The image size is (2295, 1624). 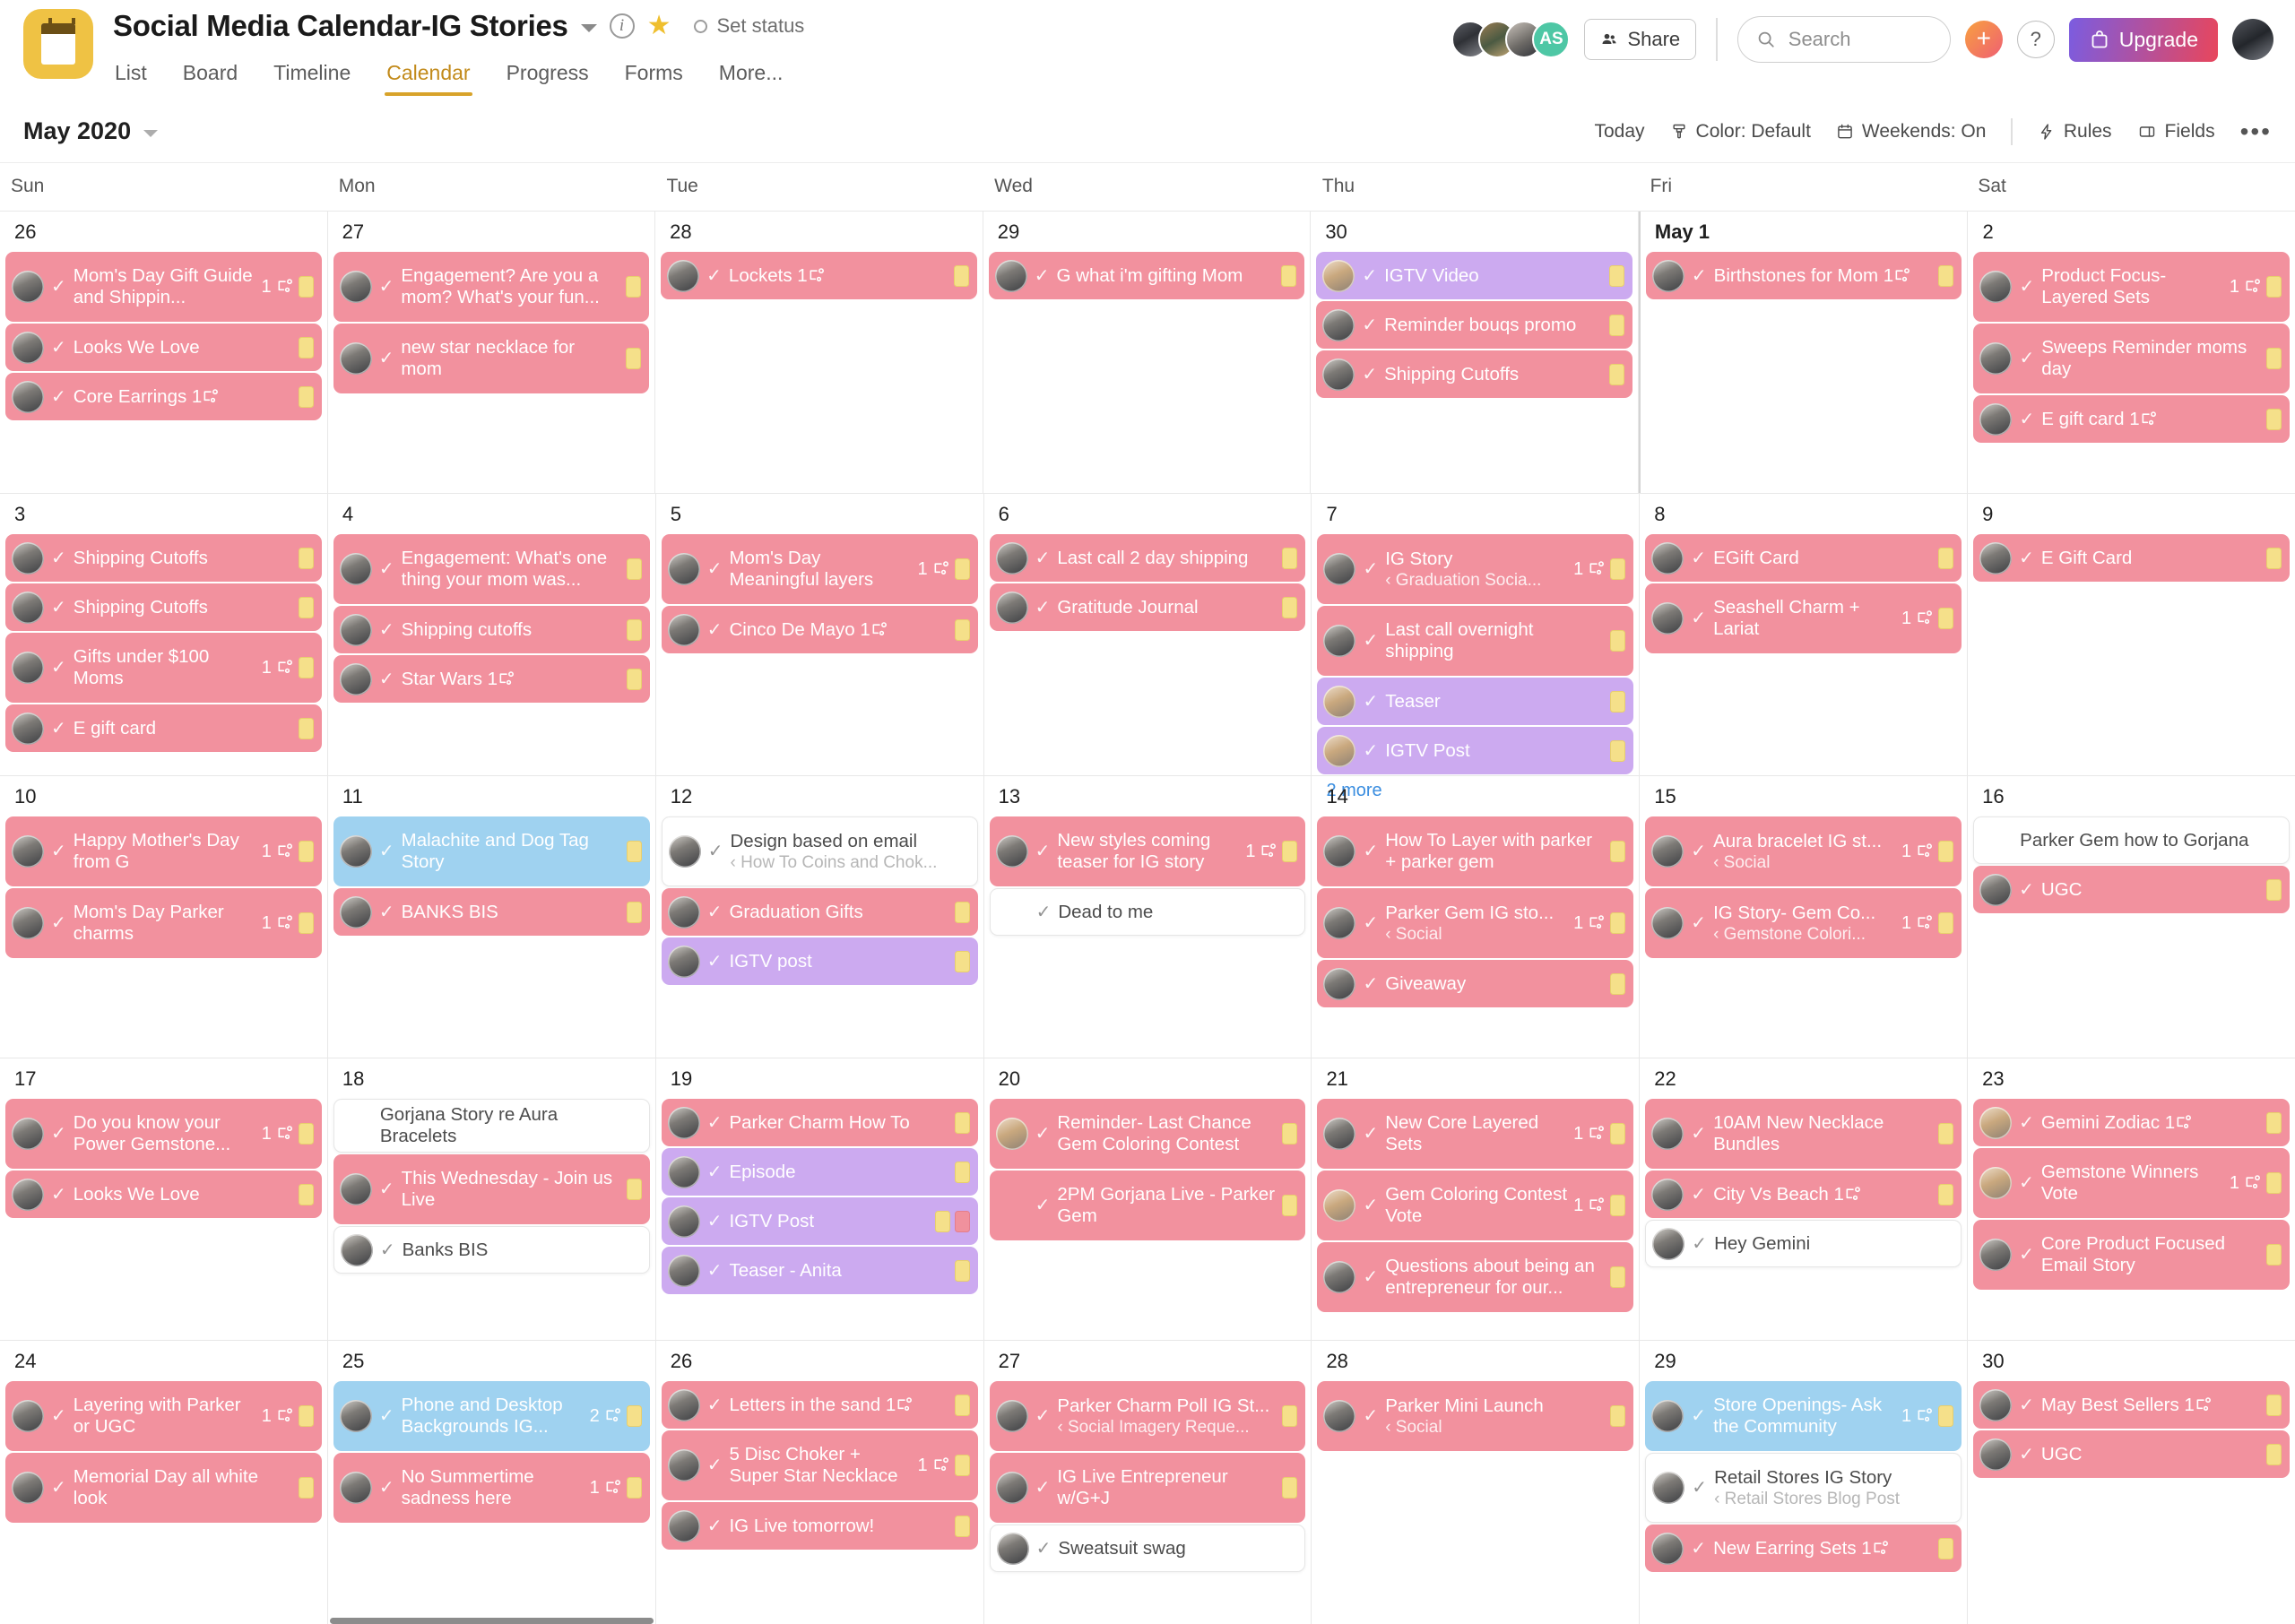 What do you see at coordinates (589, 28) in the screenshot?
I see `chevron-down-icon` at bounding box center [589, 28].